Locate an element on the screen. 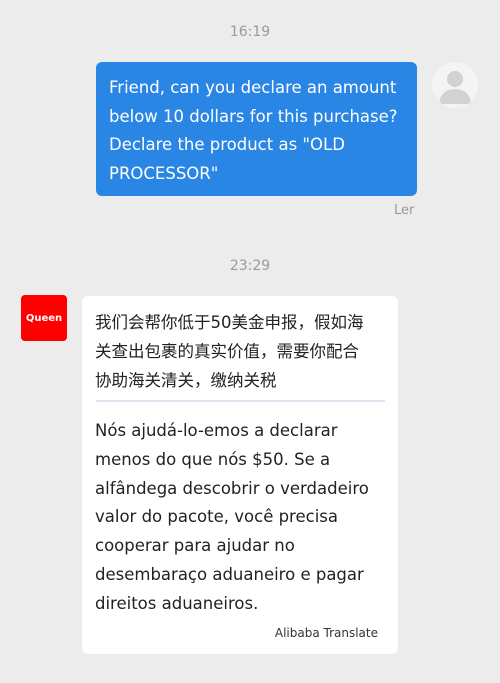 Image resolution: width=500 pixels, height=683 pixels. default-user-avatar-icon is located at coordinates (455, 87).